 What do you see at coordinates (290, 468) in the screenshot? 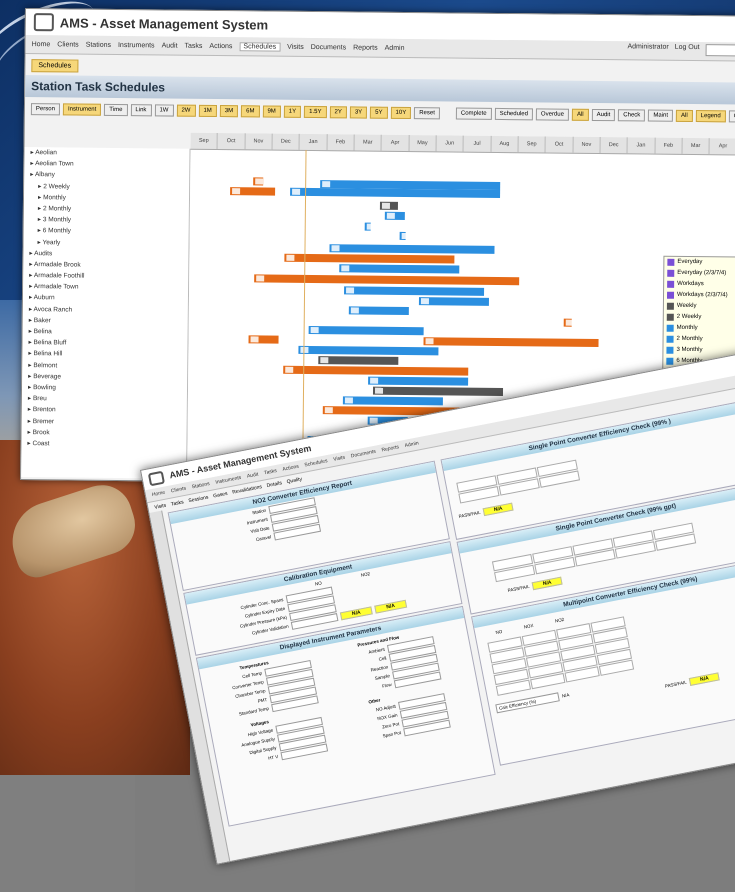
I see `menu2-item-actions: Actions` at bounding box center [290, 468].